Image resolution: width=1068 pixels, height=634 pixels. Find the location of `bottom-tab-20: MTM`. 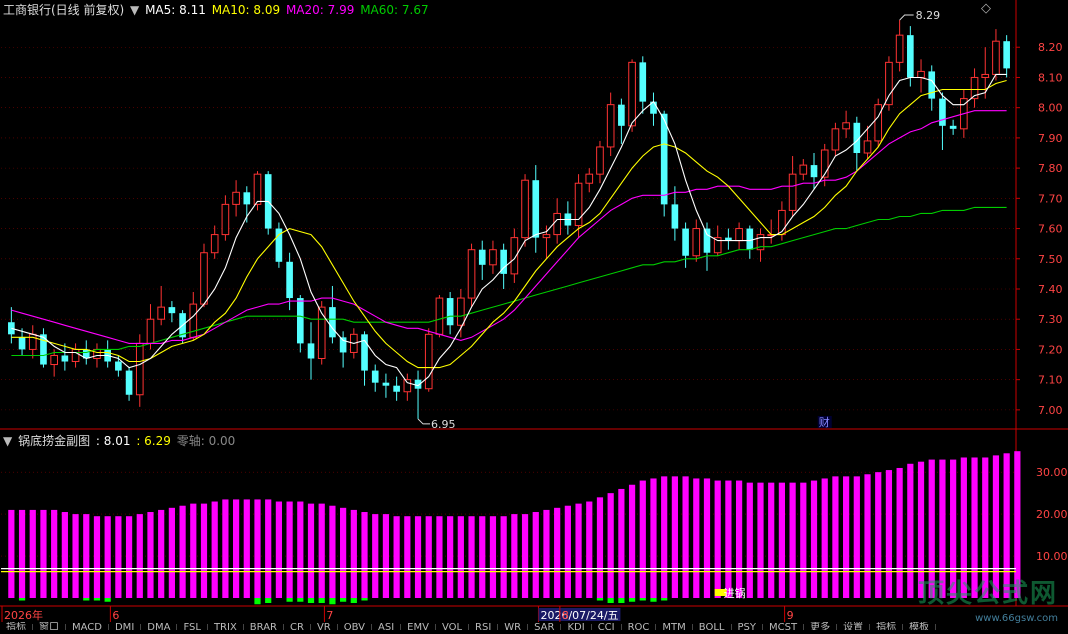

bottom-tab-20: MTM is located at coordinates (674, 626).